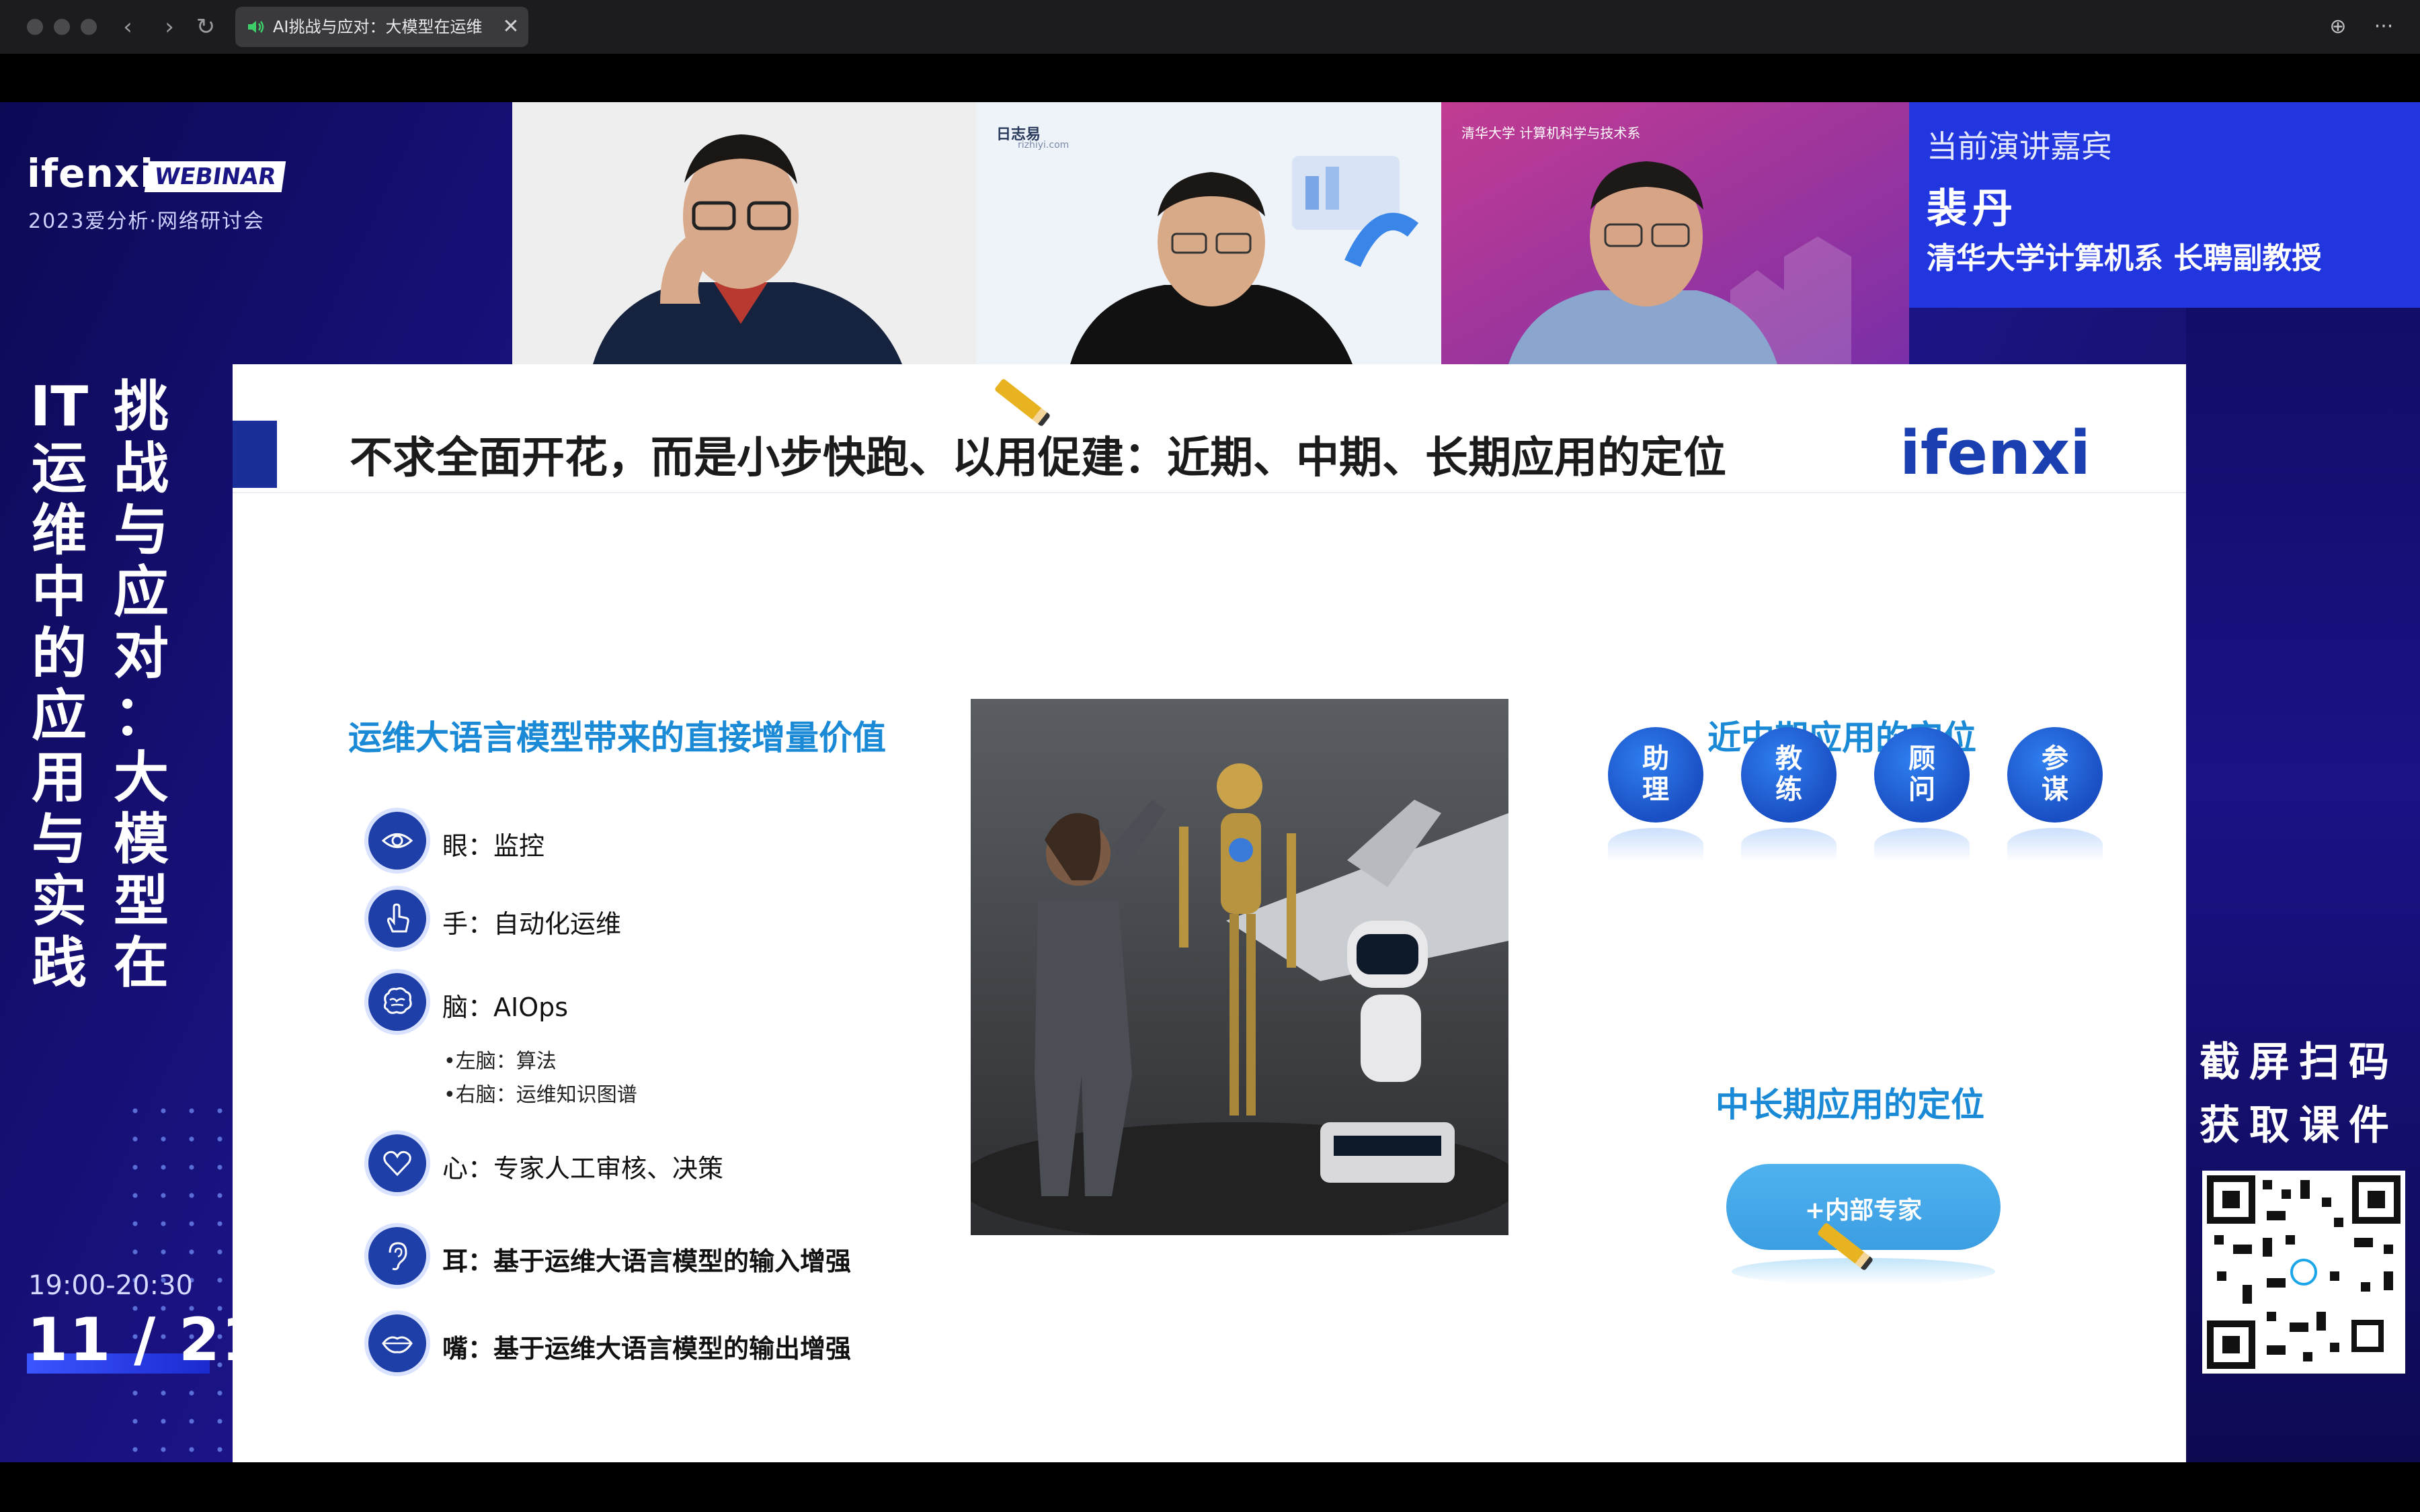  What do you see at coordinates (2055, 775) in the screenshot?
I see `role-advisor: 参谋` at bounding box center [2055, 775].